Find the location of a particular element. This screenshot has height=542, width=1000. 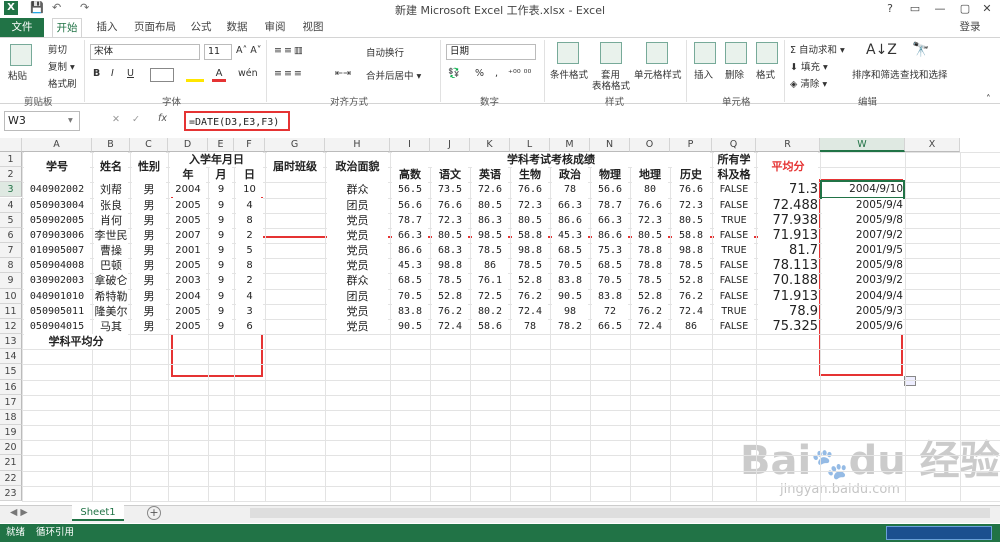

cell-score: 78 is located at coordinates (570, 190).